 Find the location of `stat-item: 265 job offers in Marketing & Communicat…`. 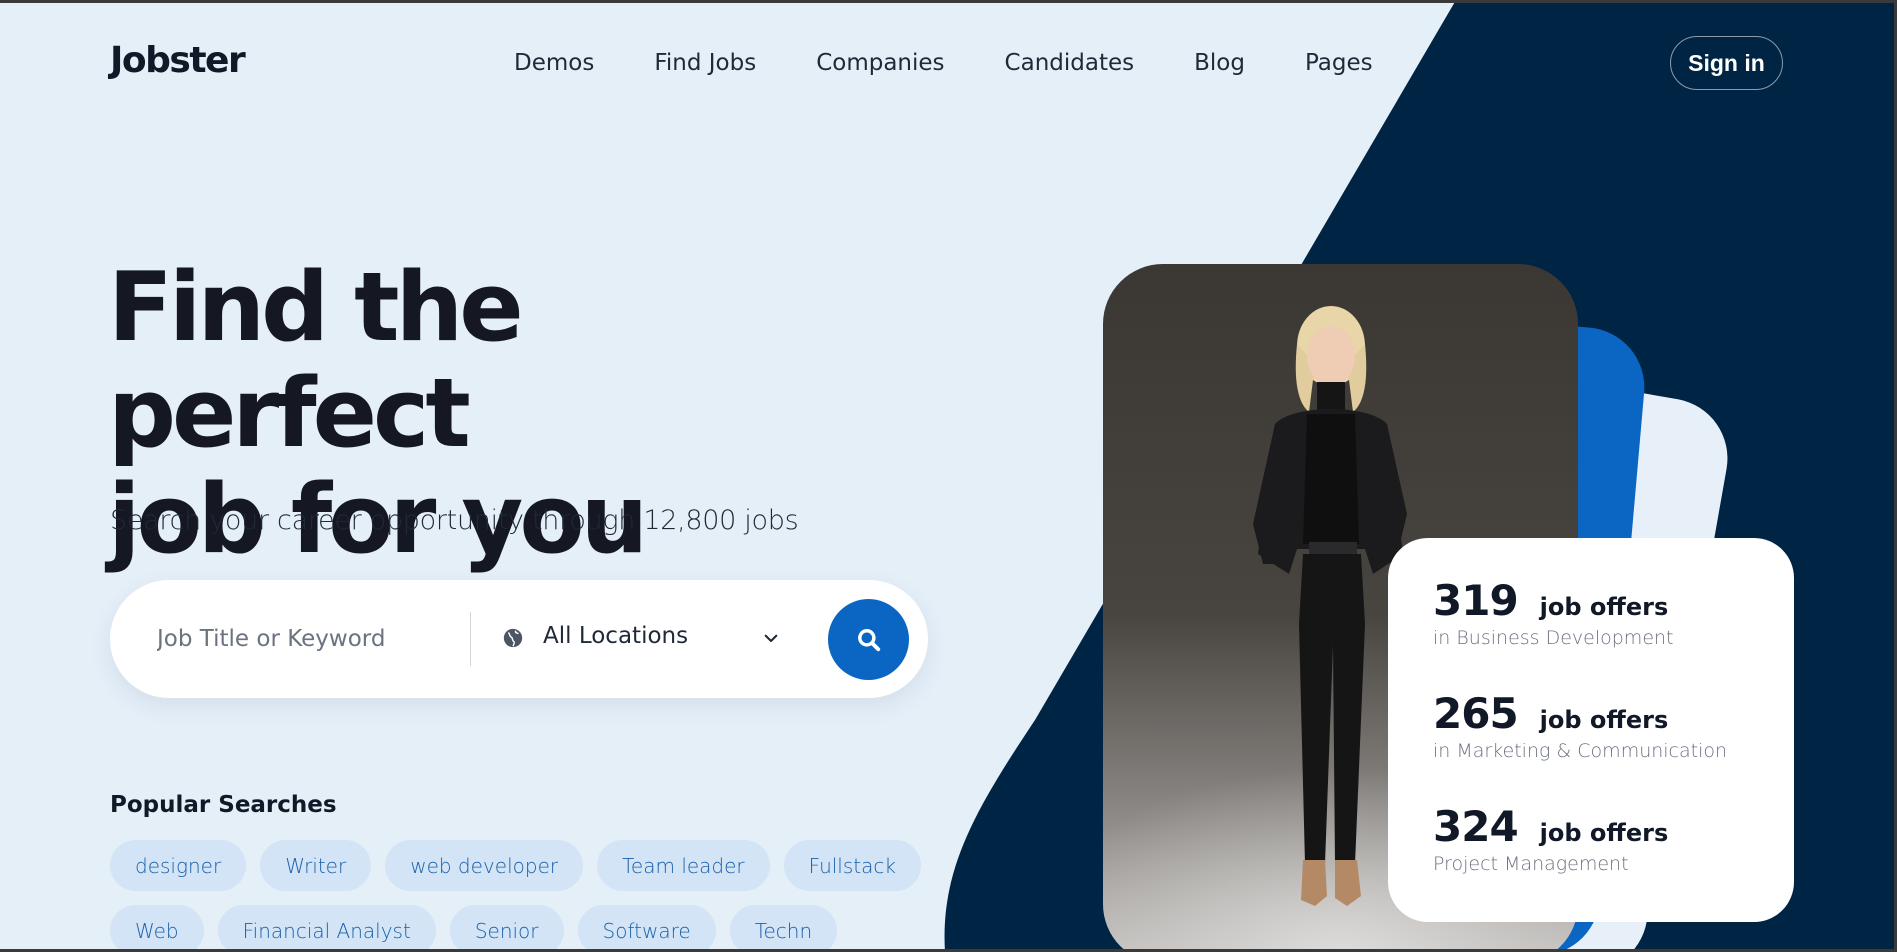

stat-item: 265 job offers in Marketing & Communicat… is located at coordinates (1613, 725).